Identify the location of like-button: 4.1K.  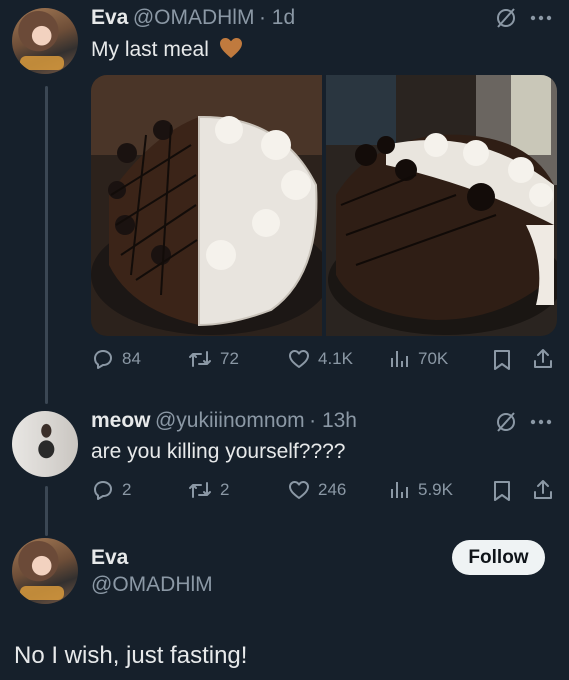
(320, 359).